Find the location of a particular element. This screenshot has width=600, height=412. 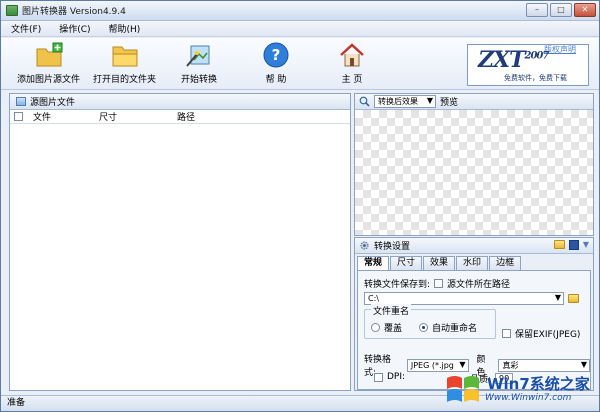

preview-mode-value: 转换后效果 is located at coordinates (398, 101).